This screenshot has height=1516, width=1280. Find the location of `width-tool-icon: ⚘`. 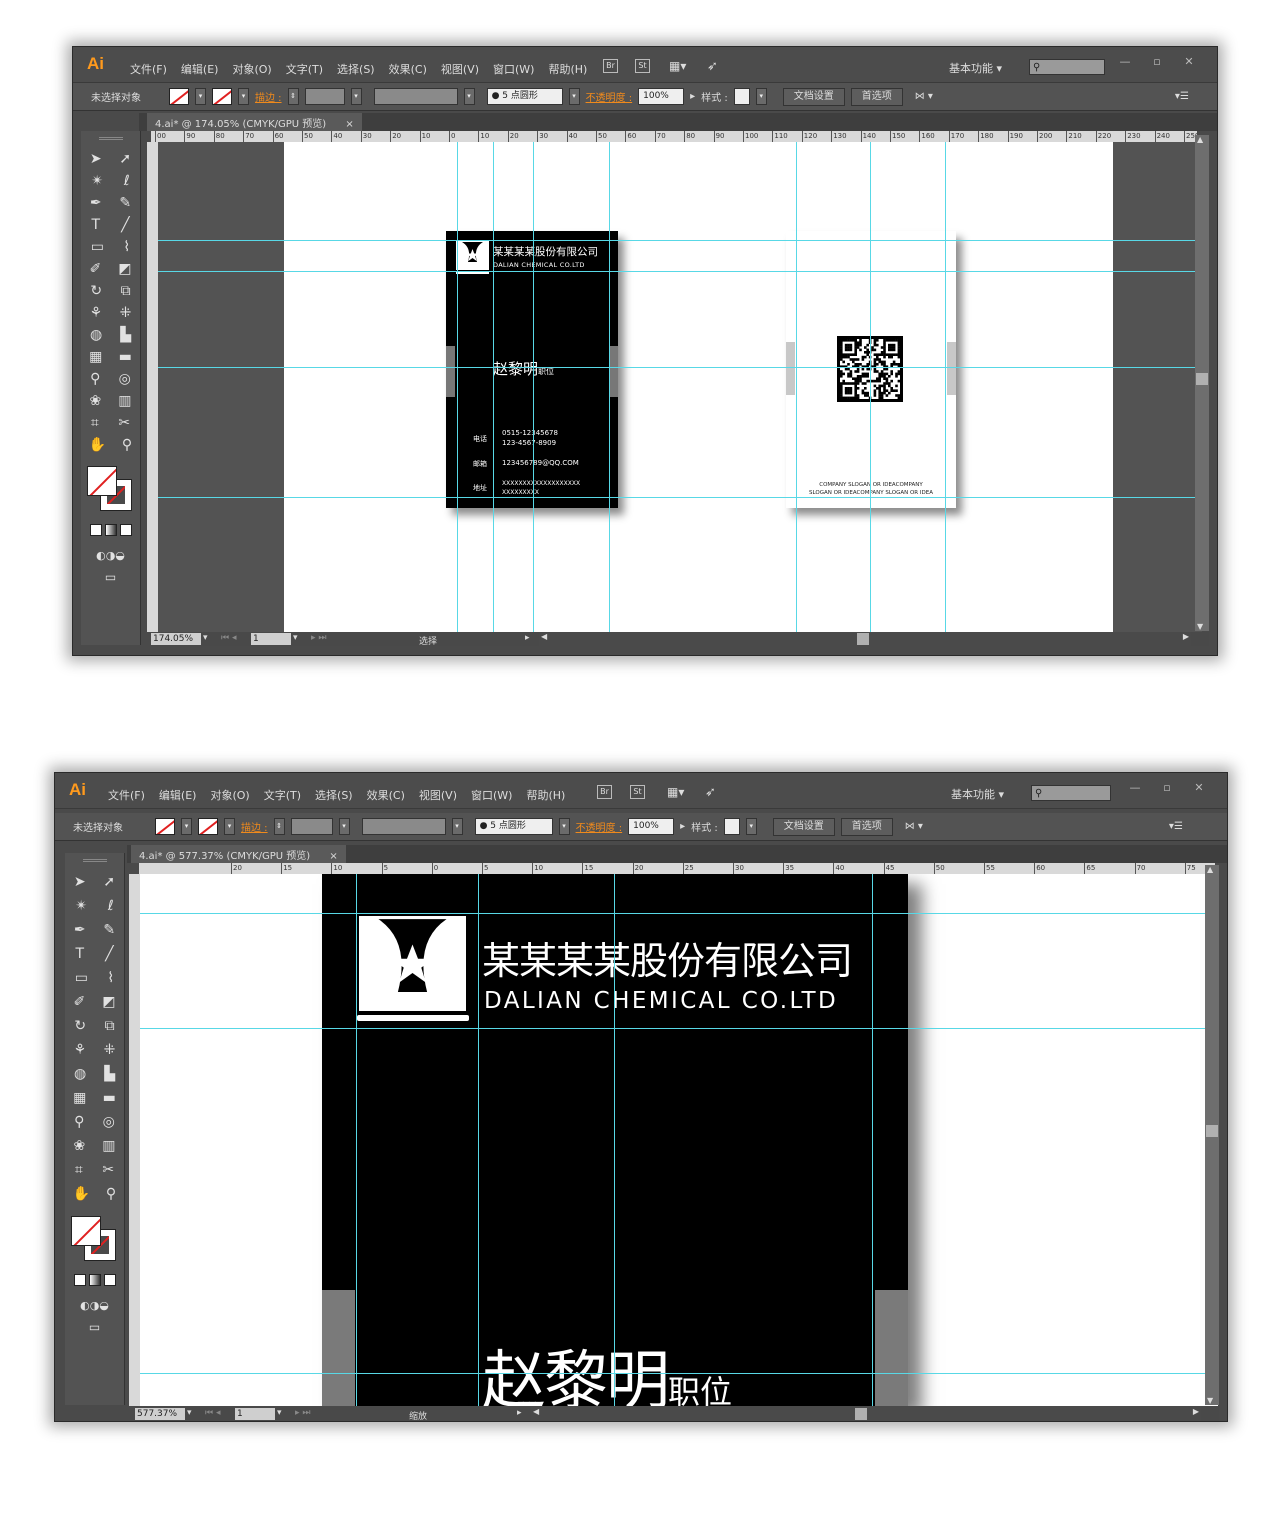

width-tool-icon: ⚘ is located at coordinates (96, 313).